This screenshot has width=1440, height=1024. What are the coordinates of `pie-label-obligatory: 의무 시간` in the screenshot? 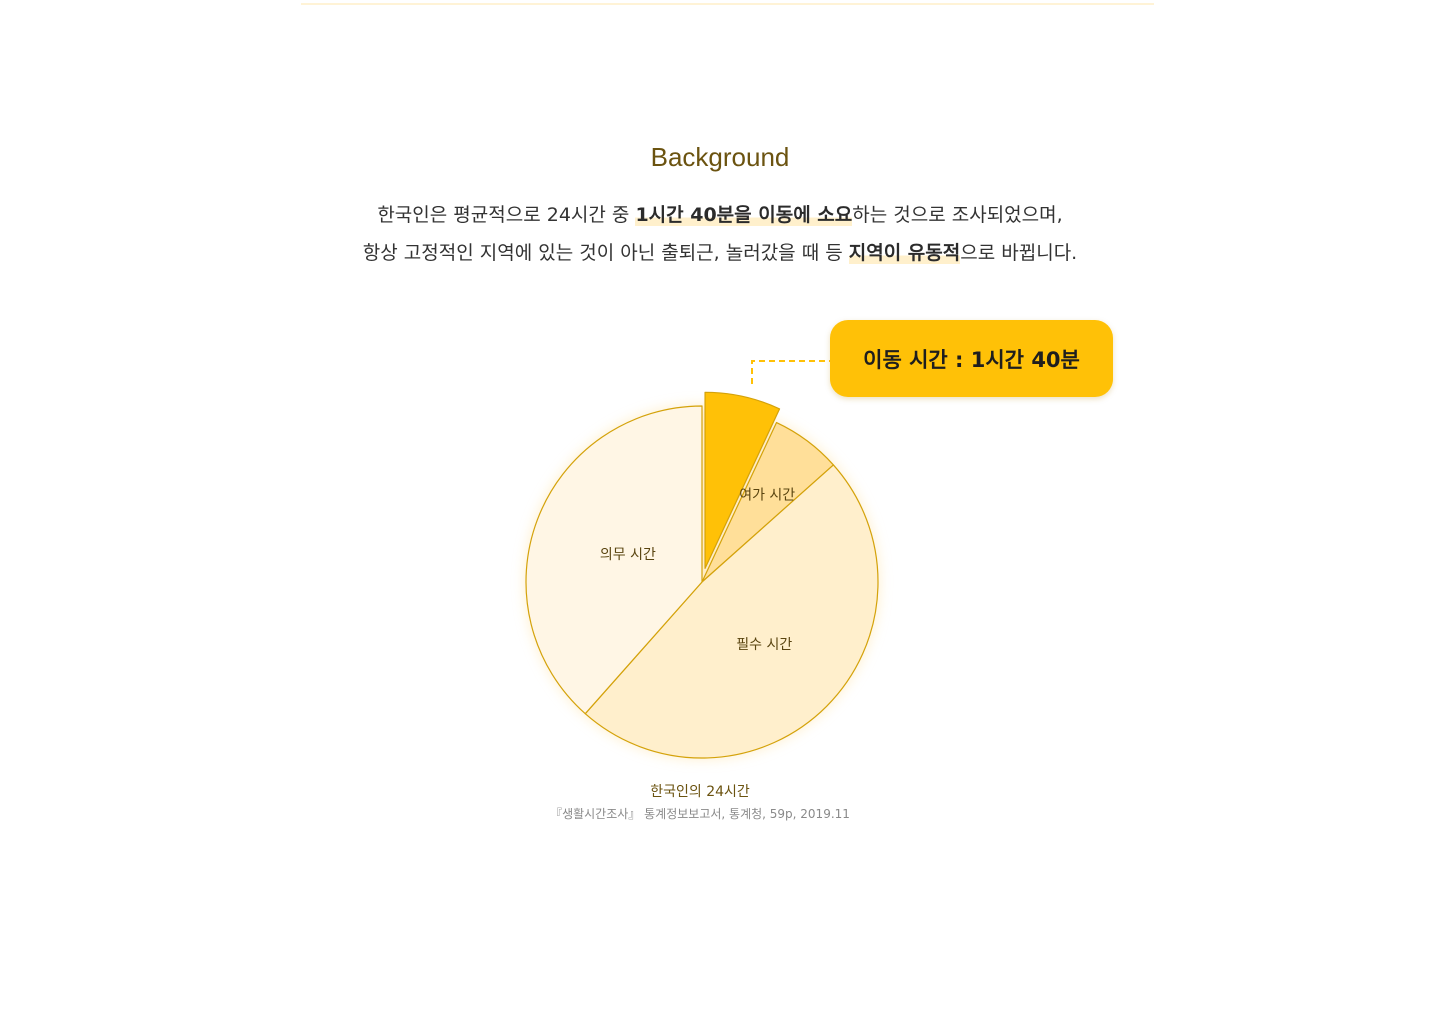 It's located at (628, 555).